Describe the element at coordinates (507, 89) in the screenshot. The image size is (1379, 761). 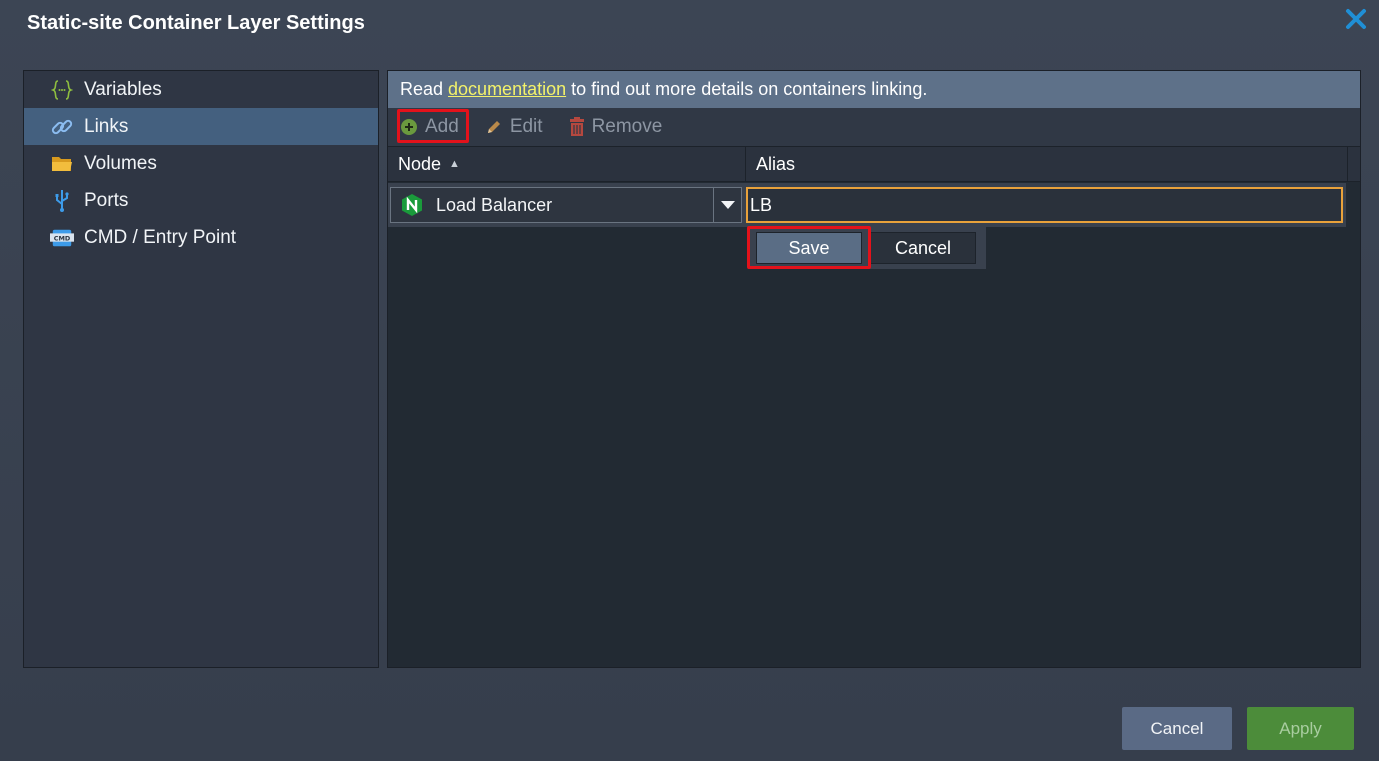
I see `documentation-link: documentation` at that location.